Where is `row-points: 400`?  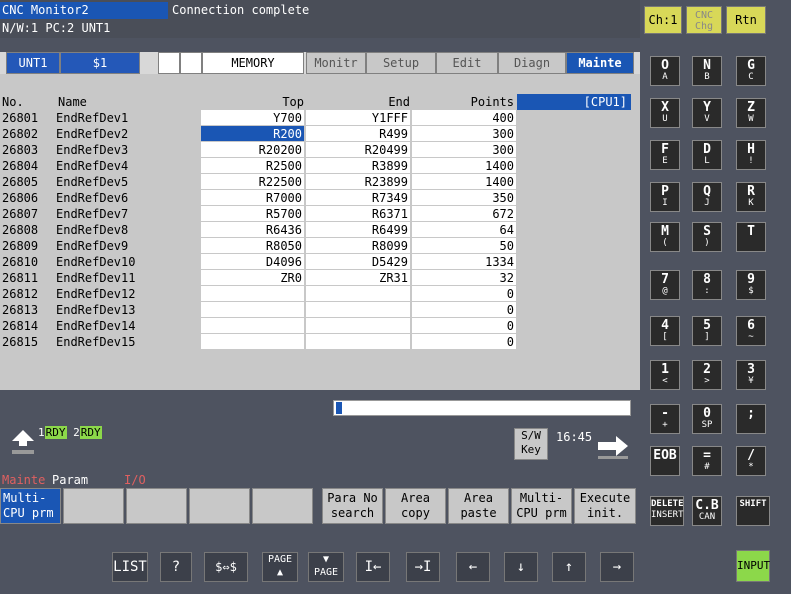 row-points: 400 is located at coordinates (464, 118).